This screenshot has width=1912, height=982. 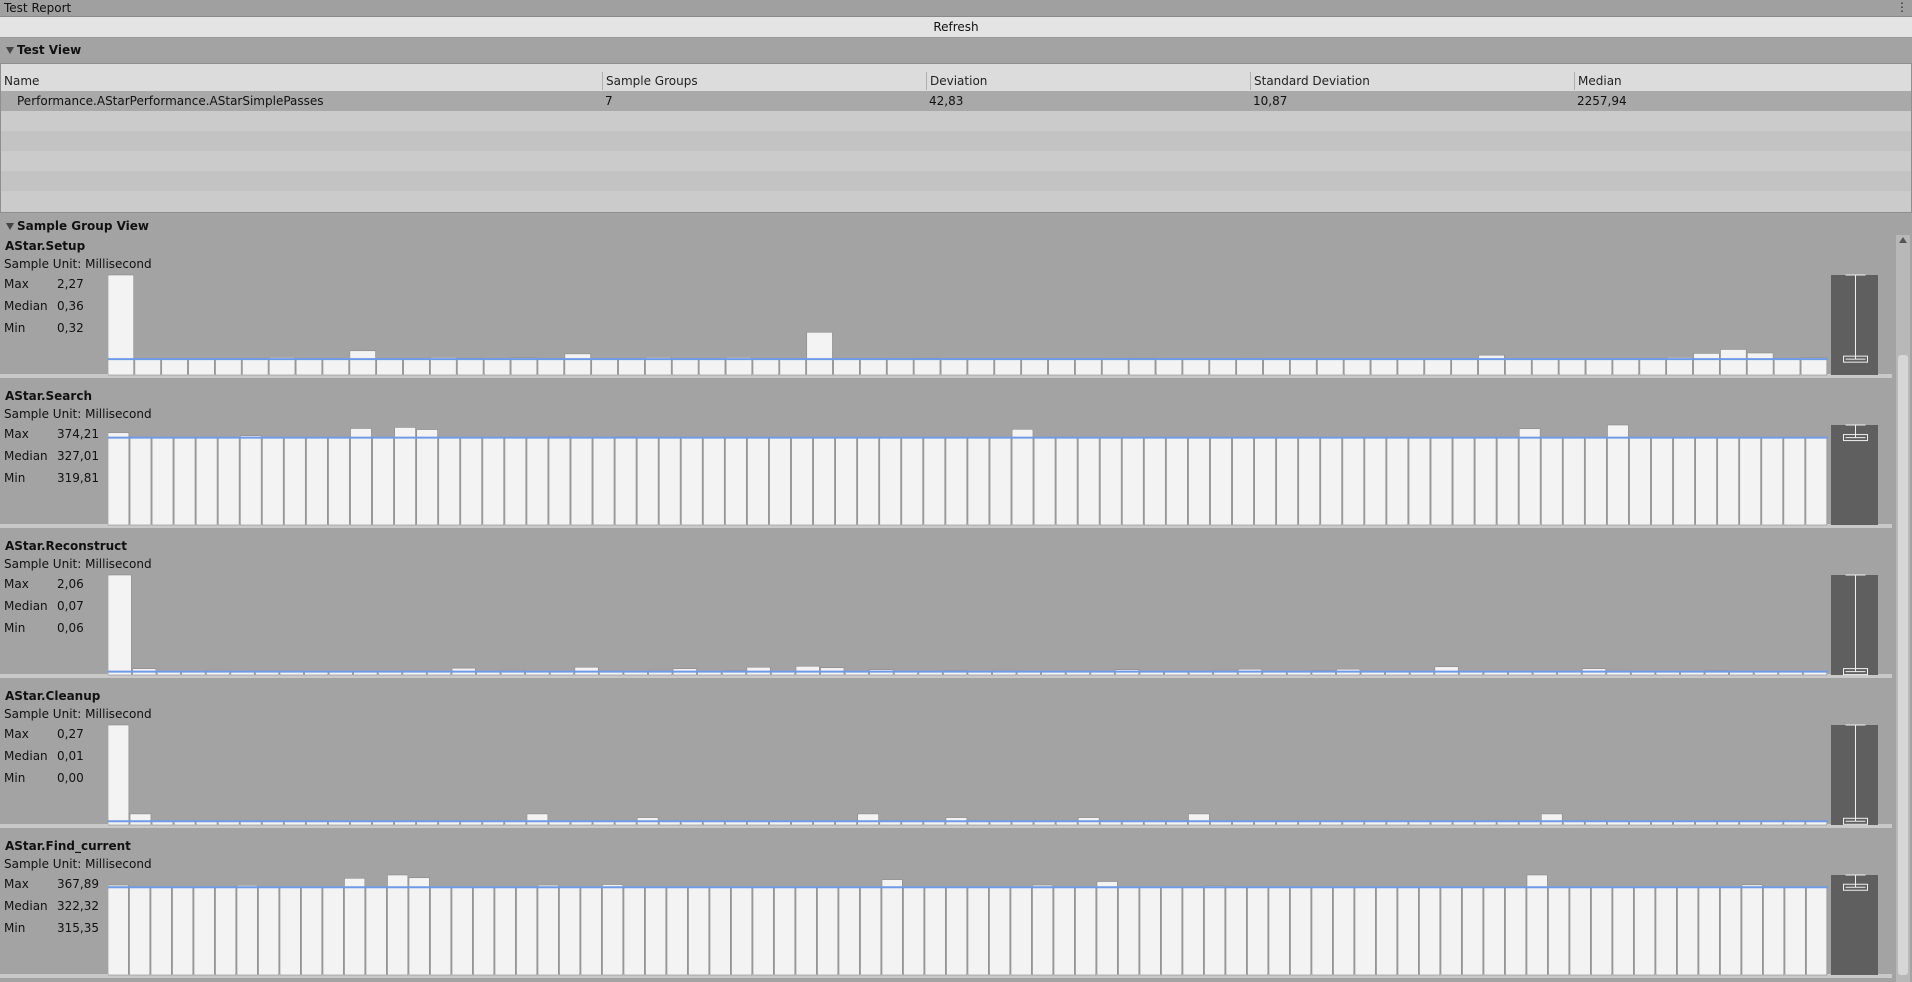 What do you see at coordinates (1087, 81) in the screenshot?
I see `column-header-deviation: Deviation` at bounding box center [1087, 81].